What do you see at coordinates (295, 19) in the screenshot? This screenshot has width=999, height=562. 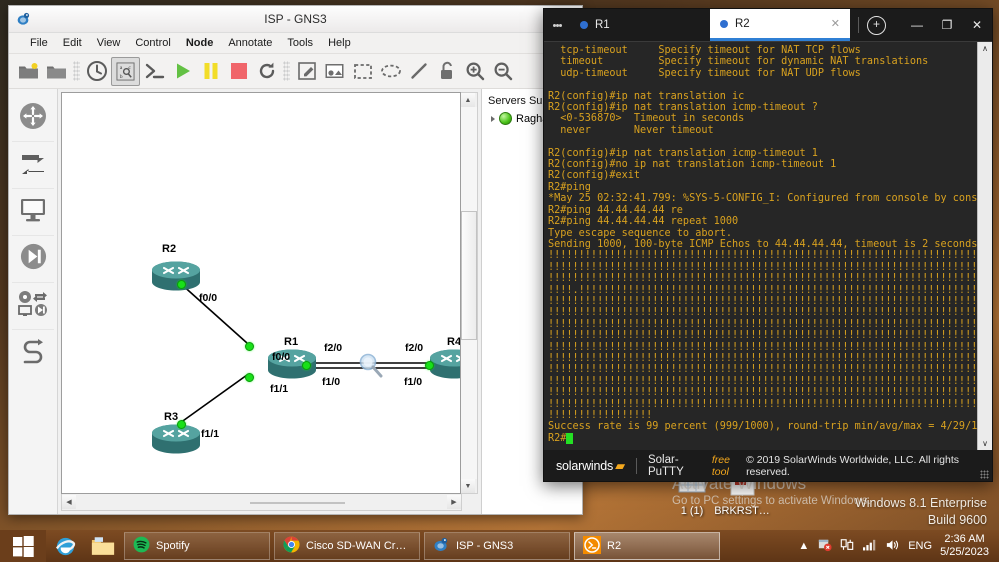 I see `gns3-window-title: ISP - GNS3` at bounding box center [295, 19].